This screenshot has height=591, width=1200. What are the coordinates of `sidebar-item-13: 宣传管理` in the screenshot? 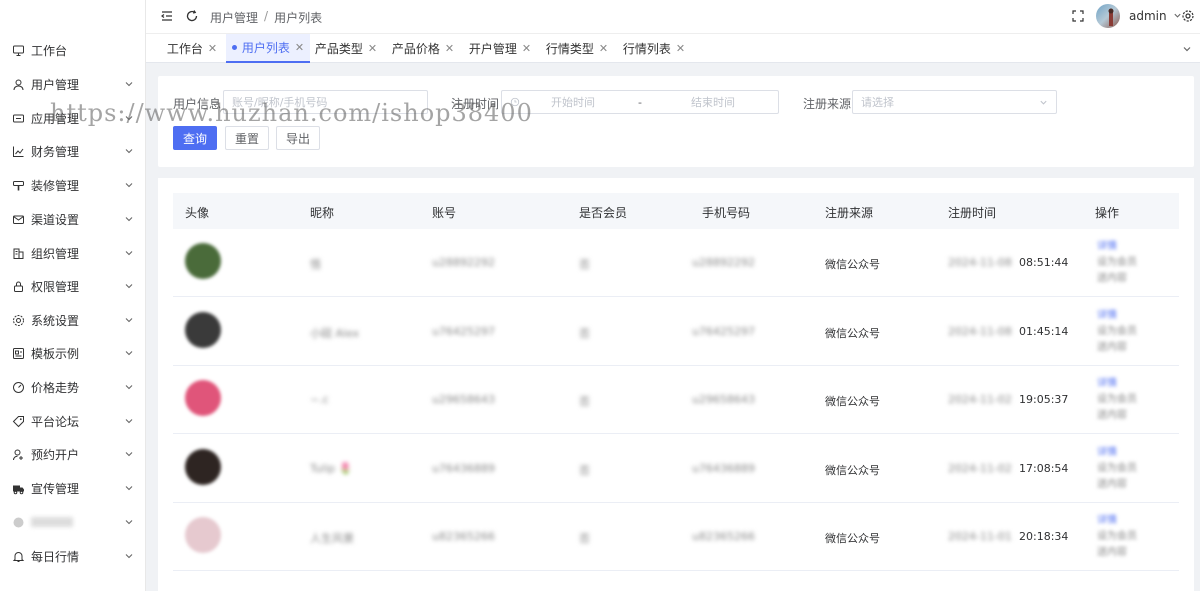 It's located at (73, 488).